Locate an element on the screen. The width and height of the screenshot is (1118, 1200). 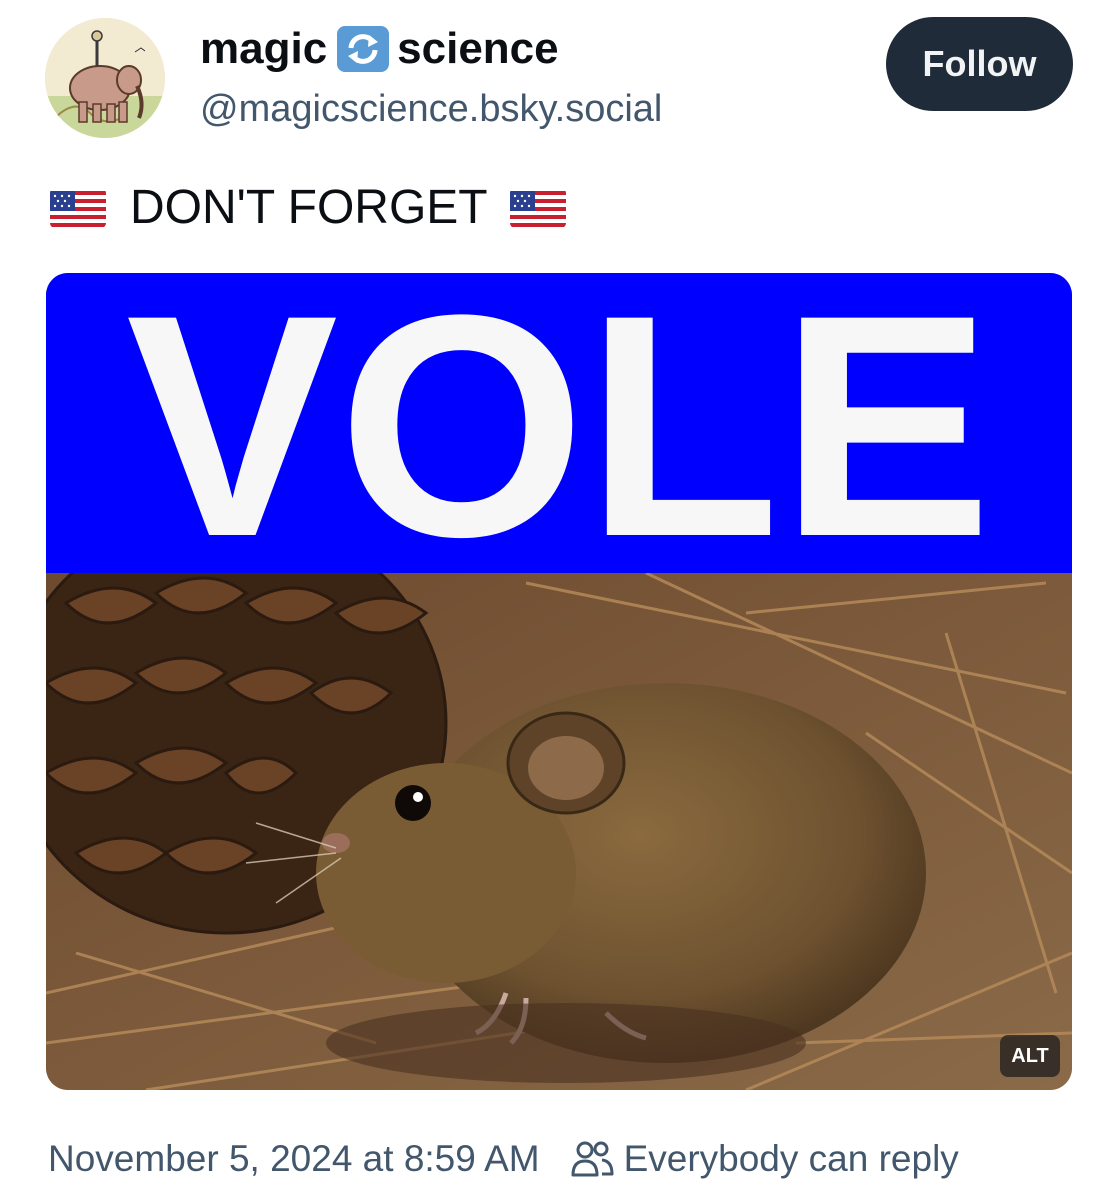
avatar is located at coordinates (105, 78).